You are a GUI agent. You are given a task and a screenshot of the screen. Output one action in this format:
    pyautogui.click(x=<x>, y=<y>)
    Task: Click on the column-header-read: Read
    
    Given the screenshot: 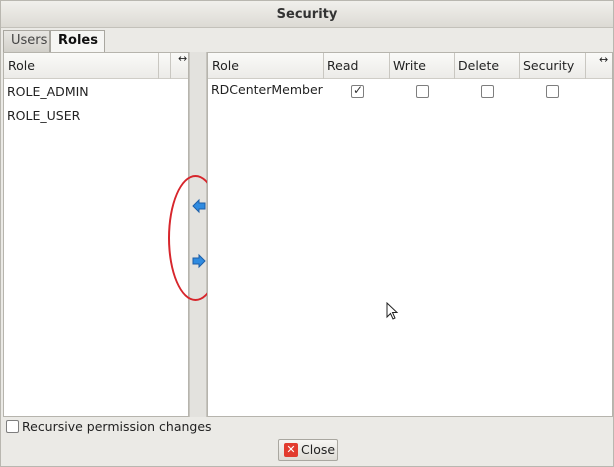 What is the action you would take?
    pyautogui.click(x=356, y=66)
    